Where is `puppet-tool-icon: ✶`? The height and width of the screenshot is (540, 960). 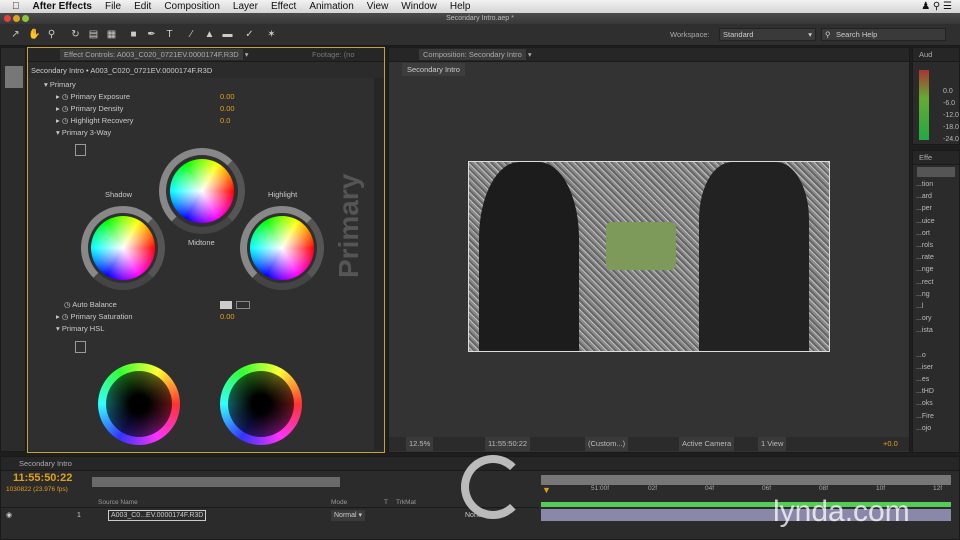 puppet-tool-icon: ✶ is located at coordinates (271, 34).